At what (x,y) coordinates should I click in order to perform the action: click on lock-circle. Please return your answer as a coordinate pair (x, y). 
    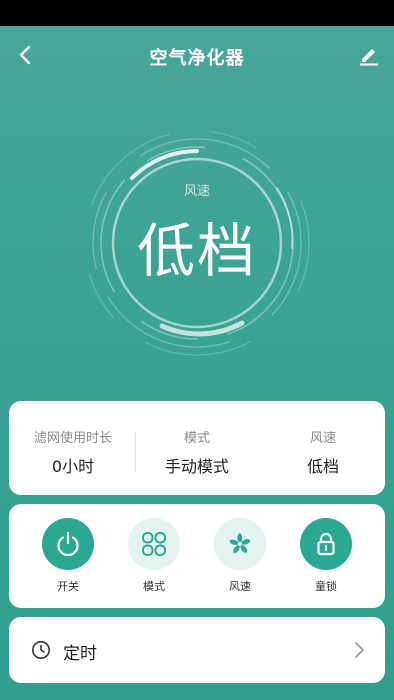
    Looking at the image, I should click on (326, 544).